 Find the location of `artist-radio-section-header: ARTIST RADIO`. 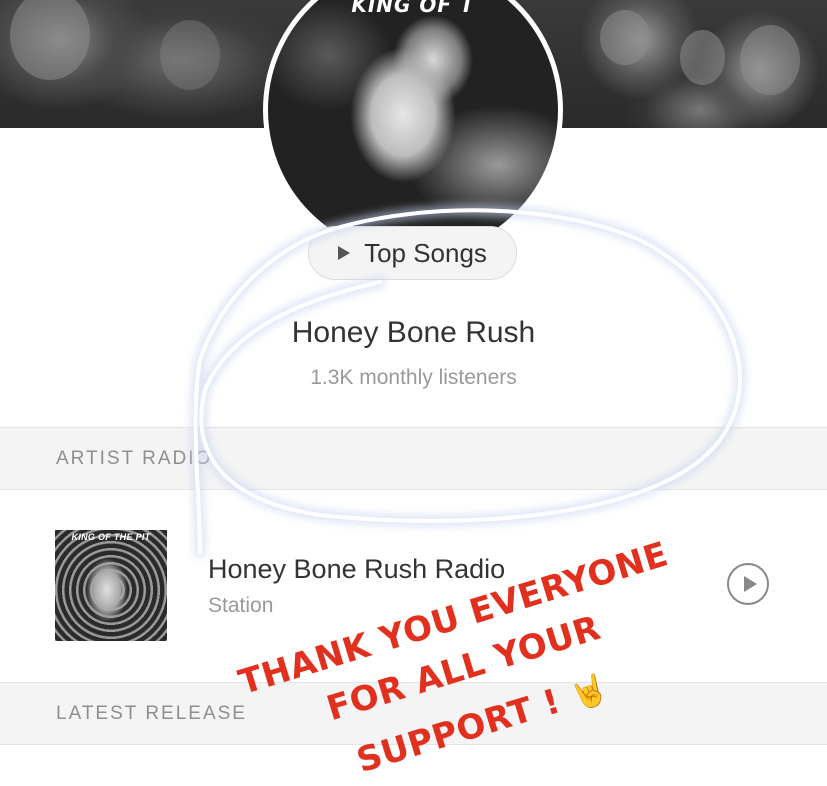

artist-radio-section-header: ARTIST RADIO is located at coordinates (413, 458).